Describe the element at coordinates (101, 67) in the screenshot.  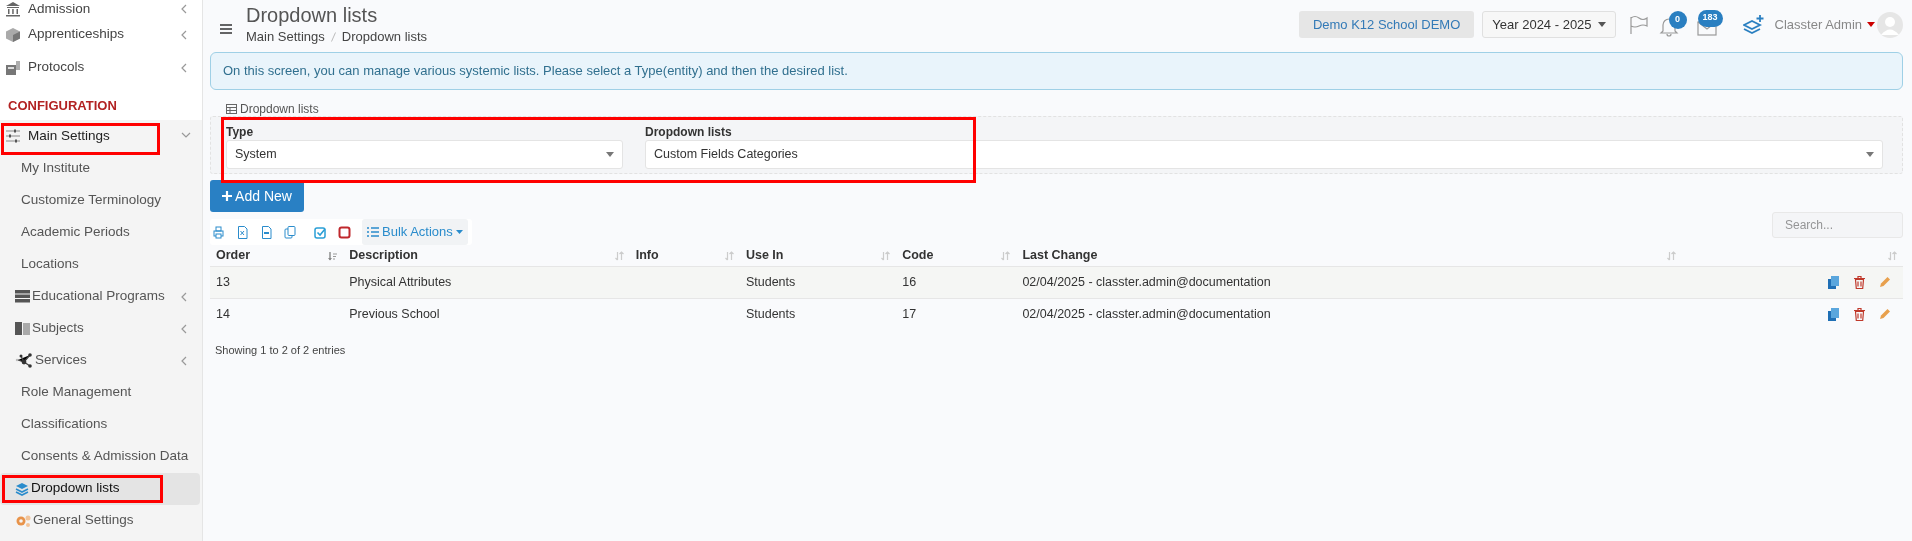
I see `menu-item: Protocols` at that location.